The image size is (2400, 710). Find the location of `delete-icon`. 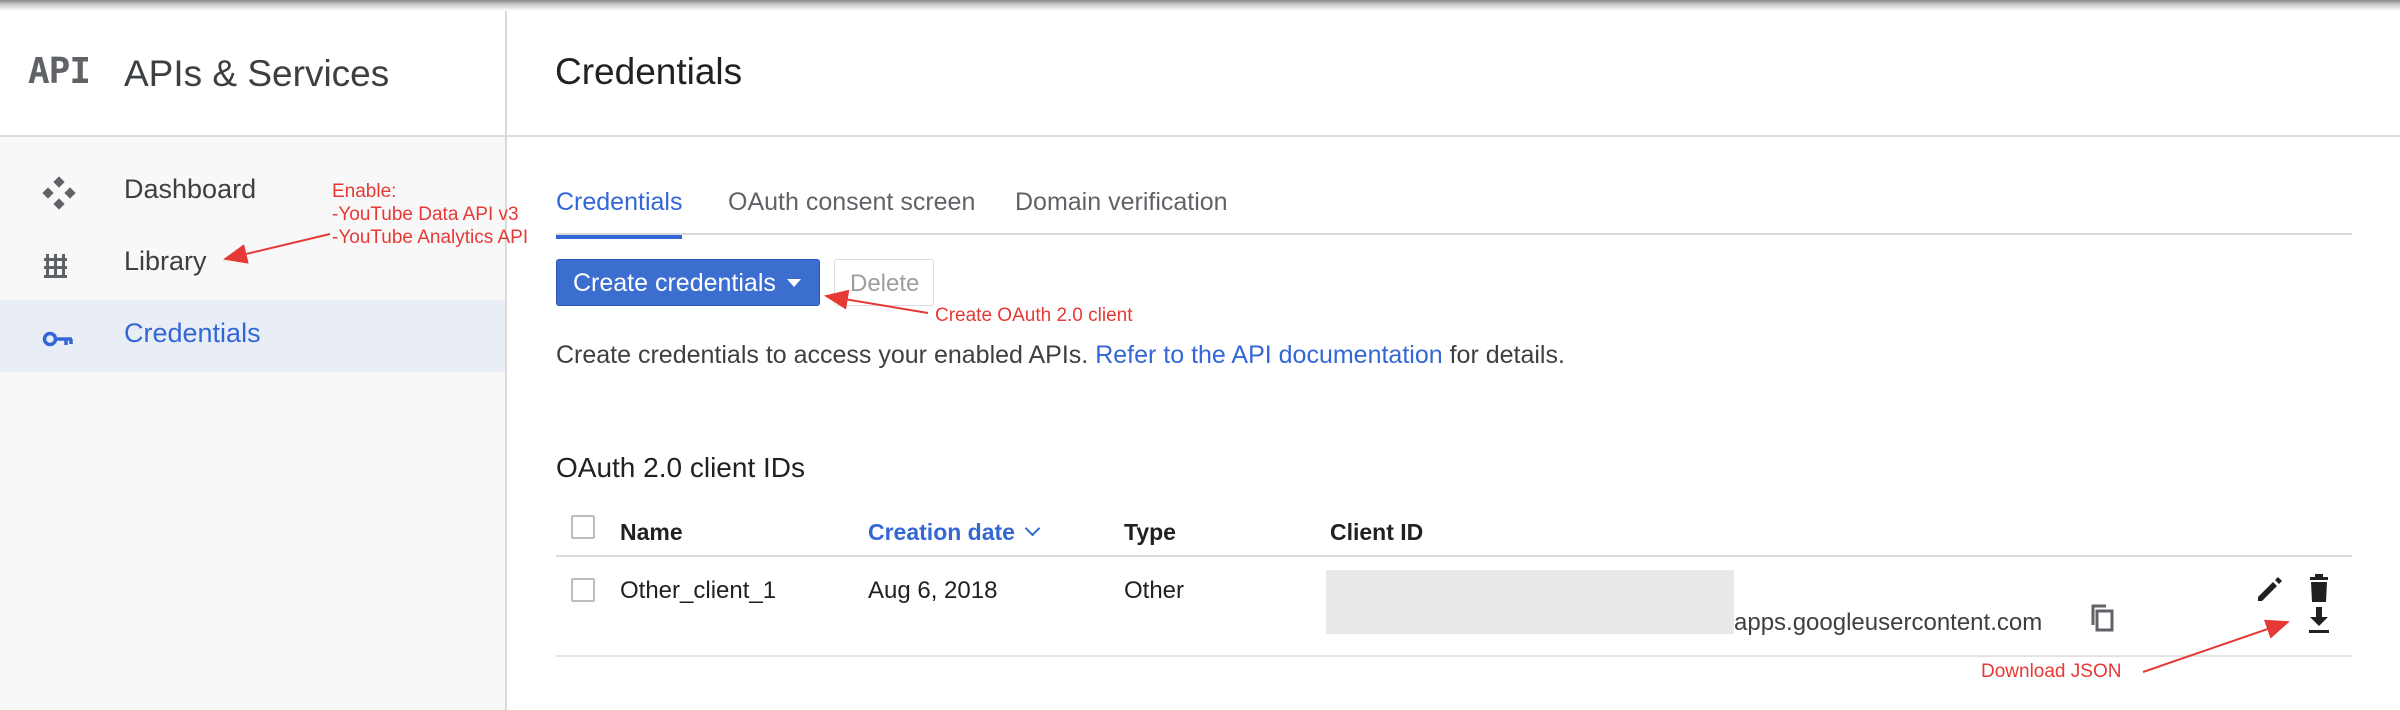

delete-icon is located at coordinates (2319, 588).